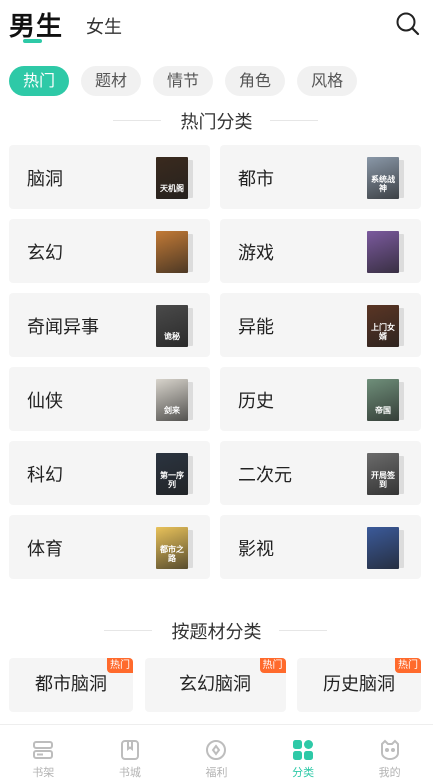 This screenshot has width=433, height=779. What do you see at coordinates (320, 325) in the screenshot?
I see `category-card: 异能 上门女婿` at bounding box center [320, 325].